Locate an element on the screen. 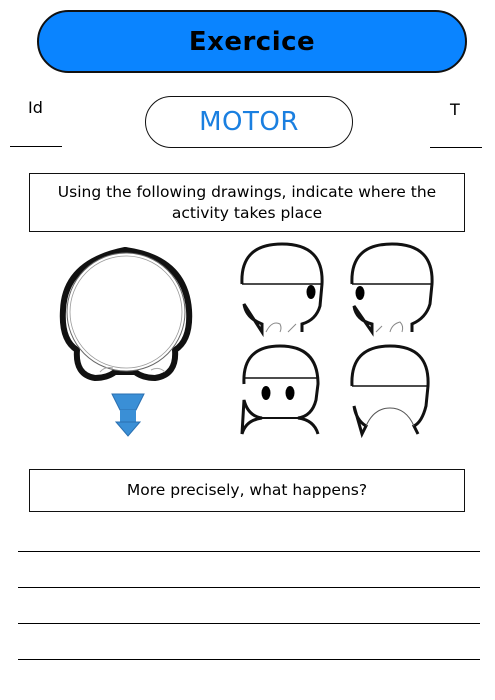 This screenshot has height=700, width=495. t-label: T is located at coordinates (455, 109).